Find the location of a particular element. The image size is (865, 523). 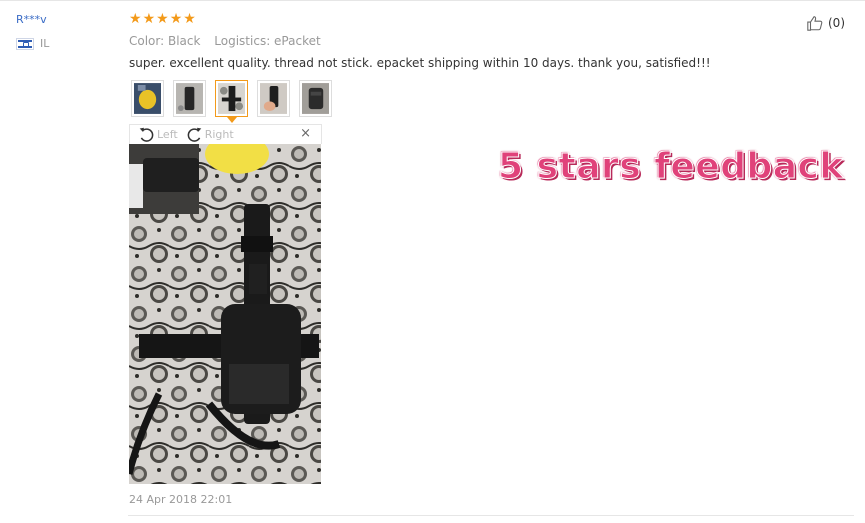

rotate-right-icon is located at coordinates (194, 134).